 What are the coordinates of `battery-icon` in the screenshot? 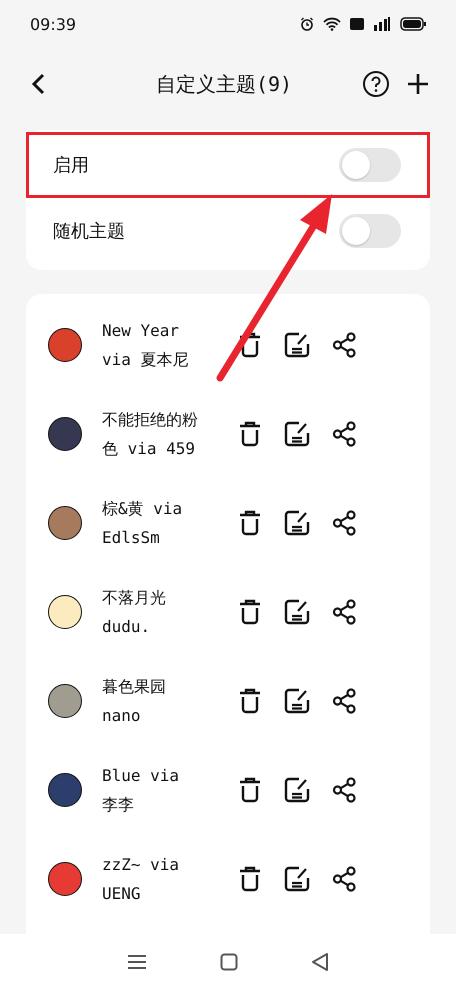 It's located at (413, 24).